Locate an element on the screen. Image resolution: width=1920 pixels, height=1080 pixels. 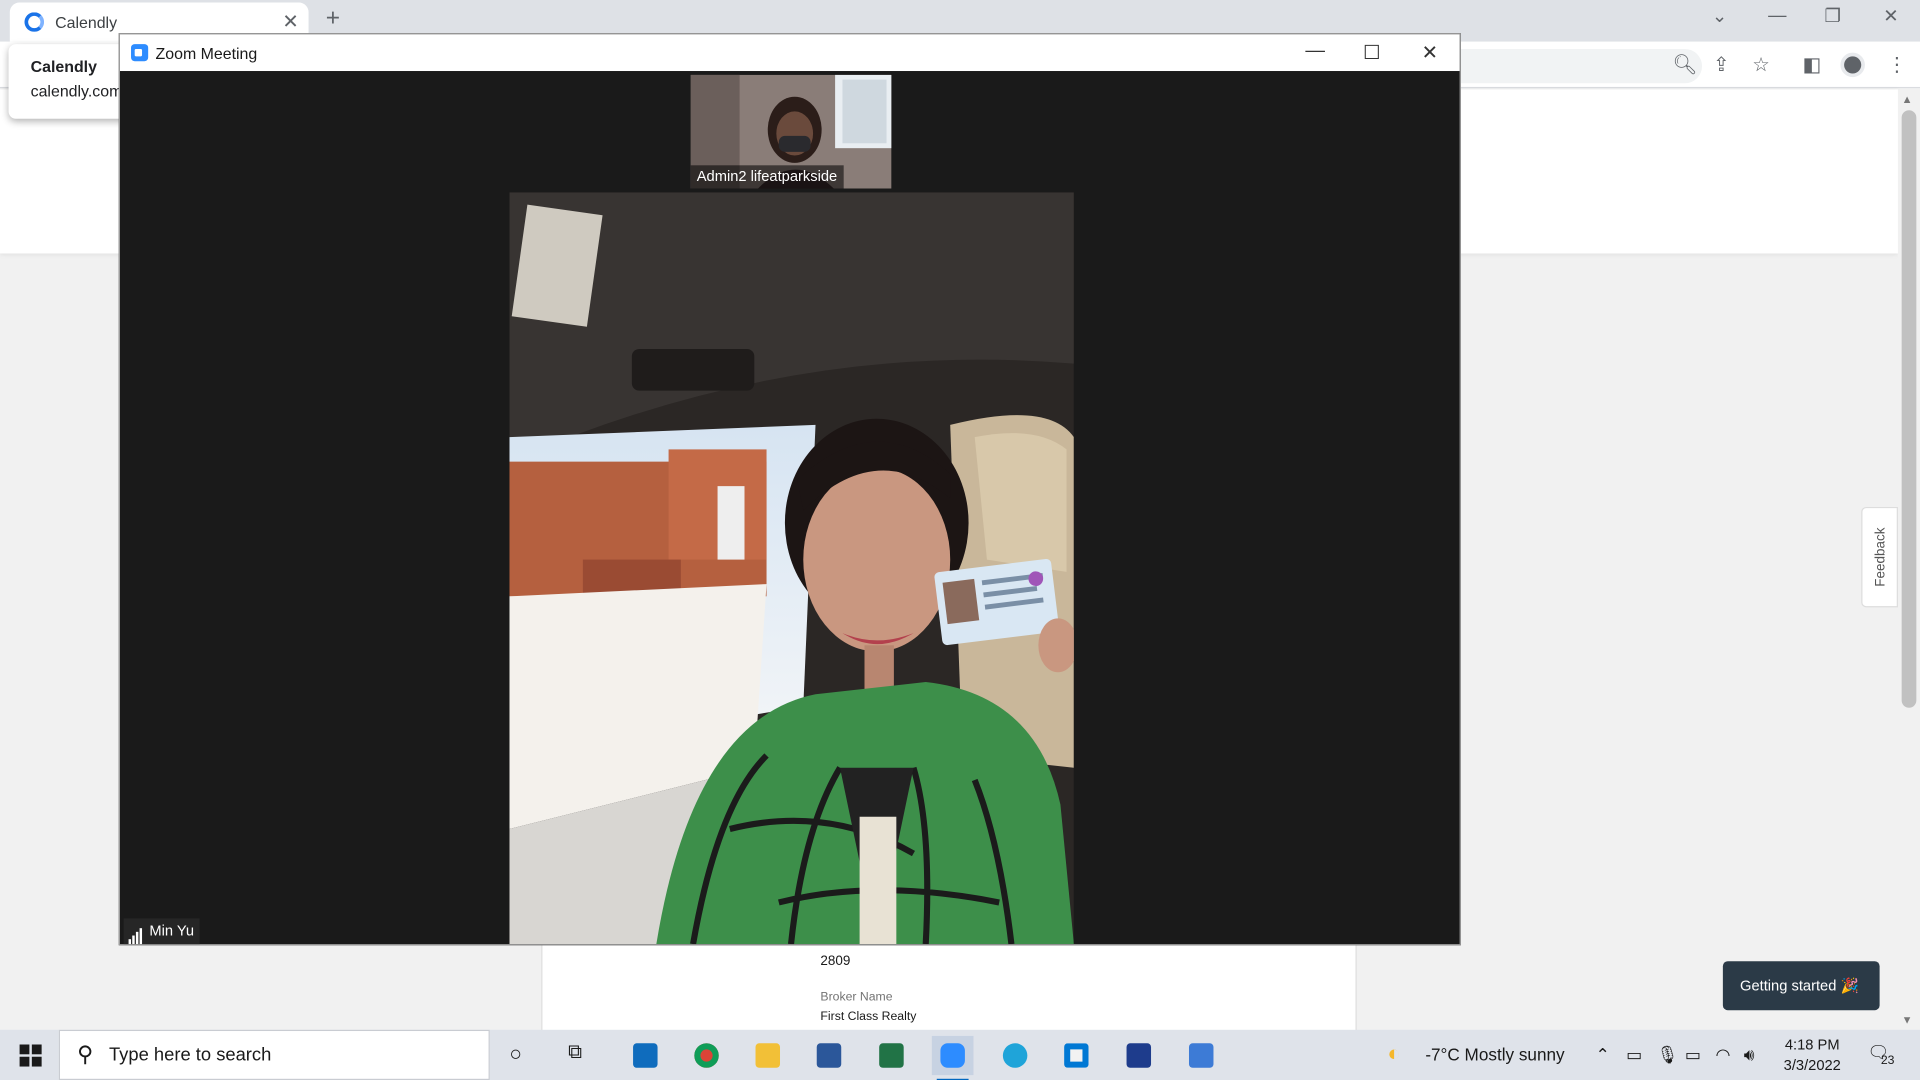
new-tab-icon: + is located at coordinates (333, 19).